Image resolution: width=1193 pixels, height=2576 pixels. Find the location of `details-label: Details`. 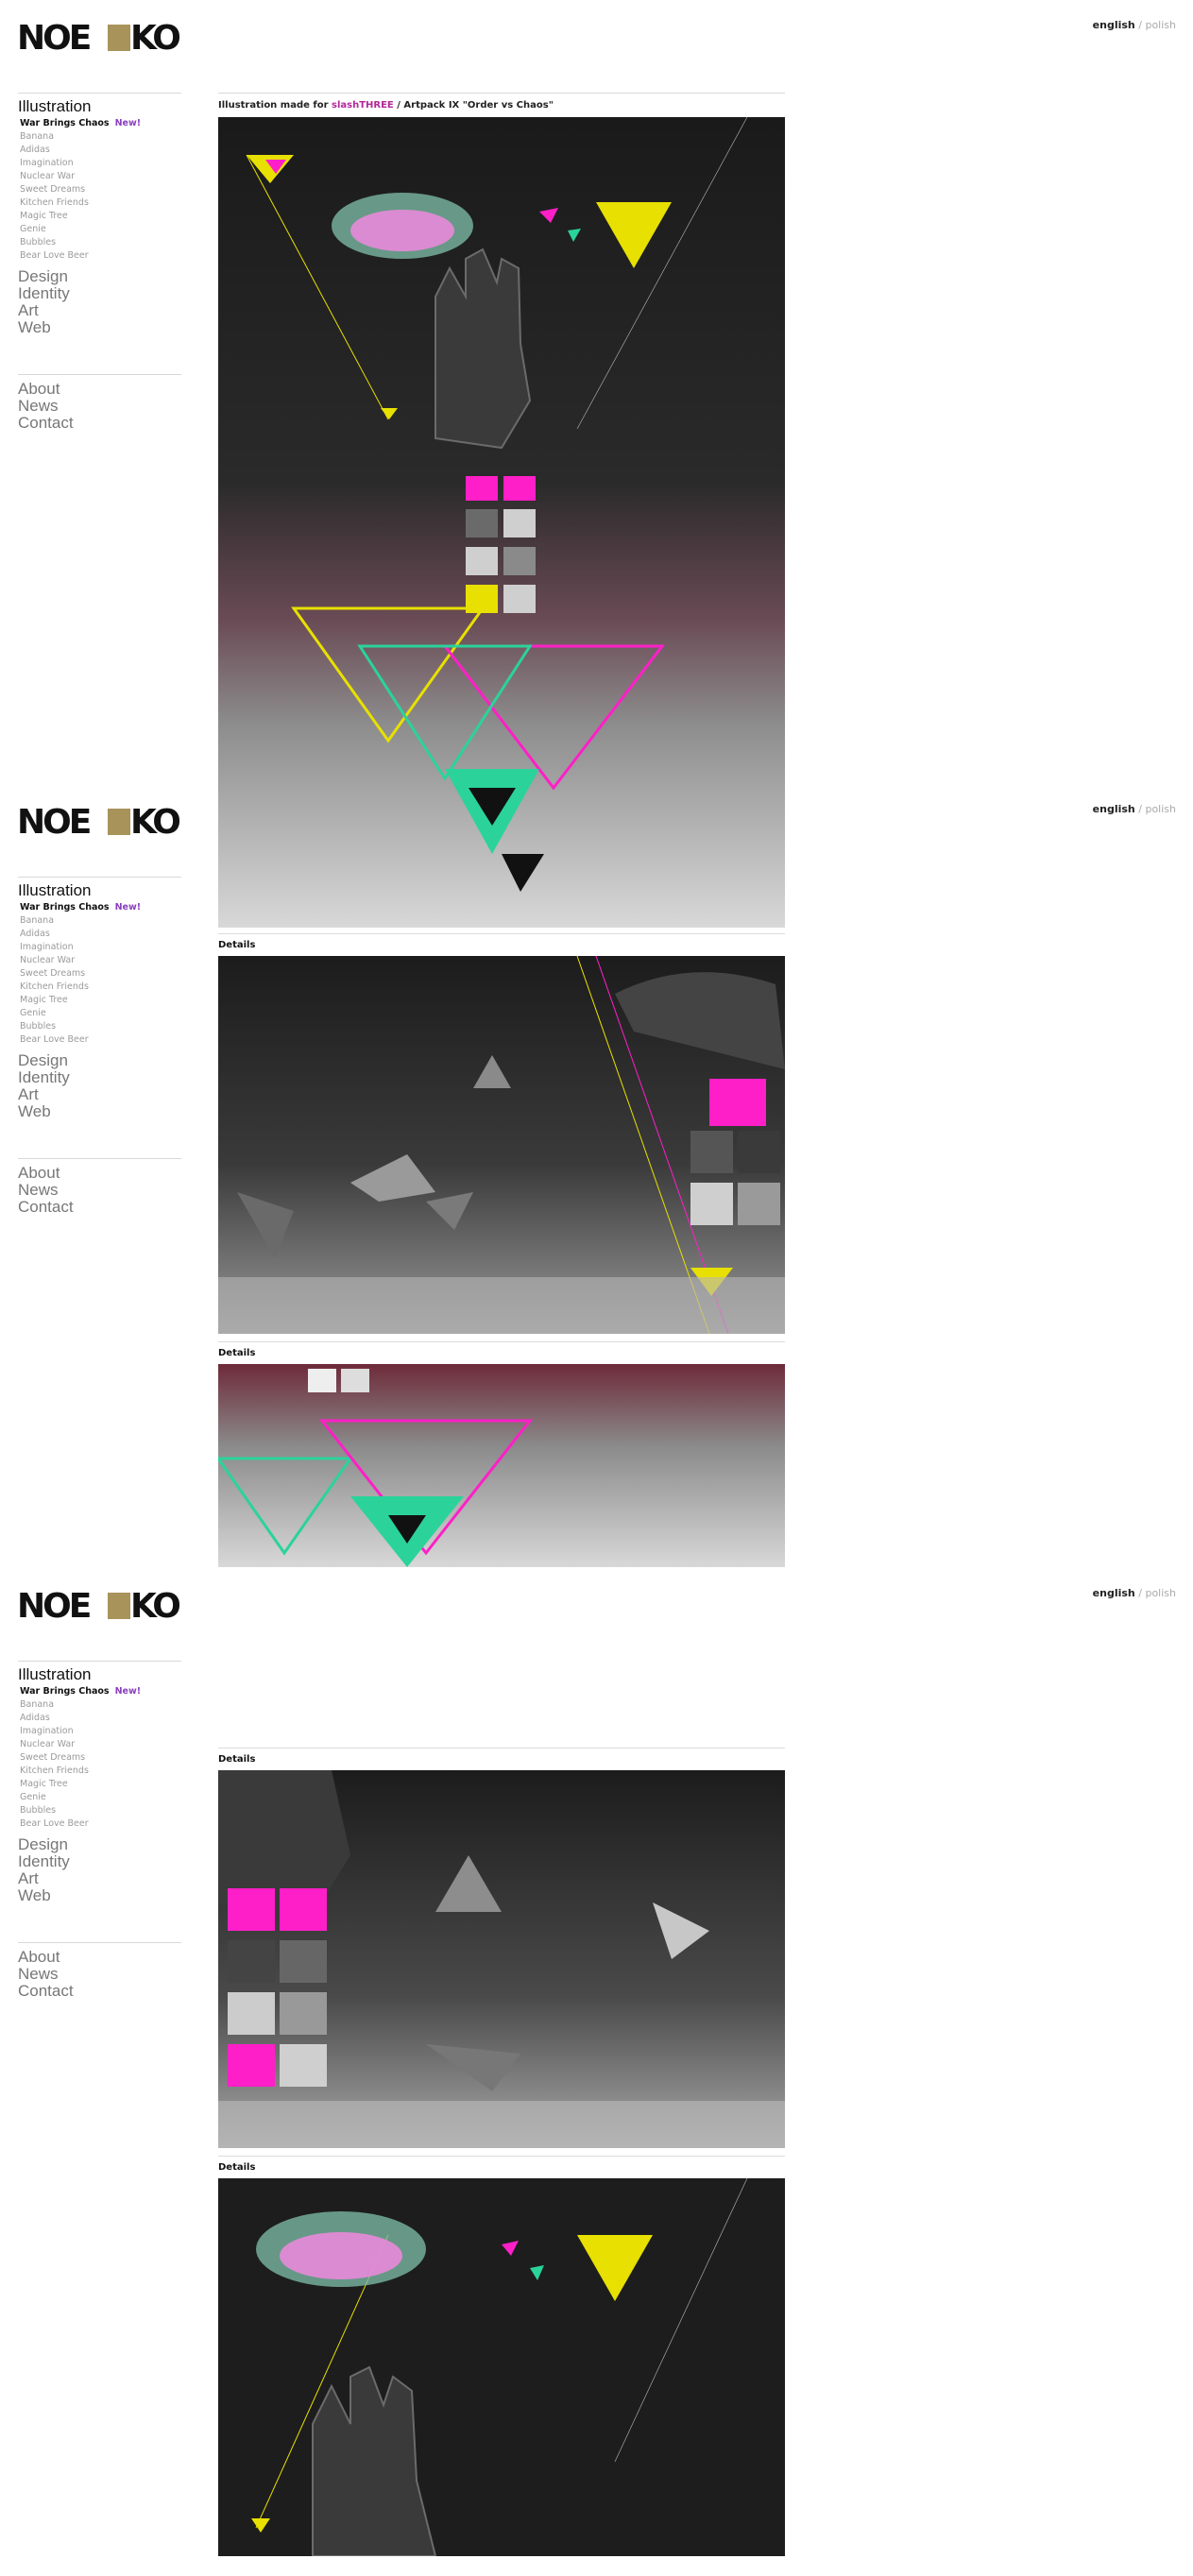

details-label: Details is located at coordinates (237, 945).